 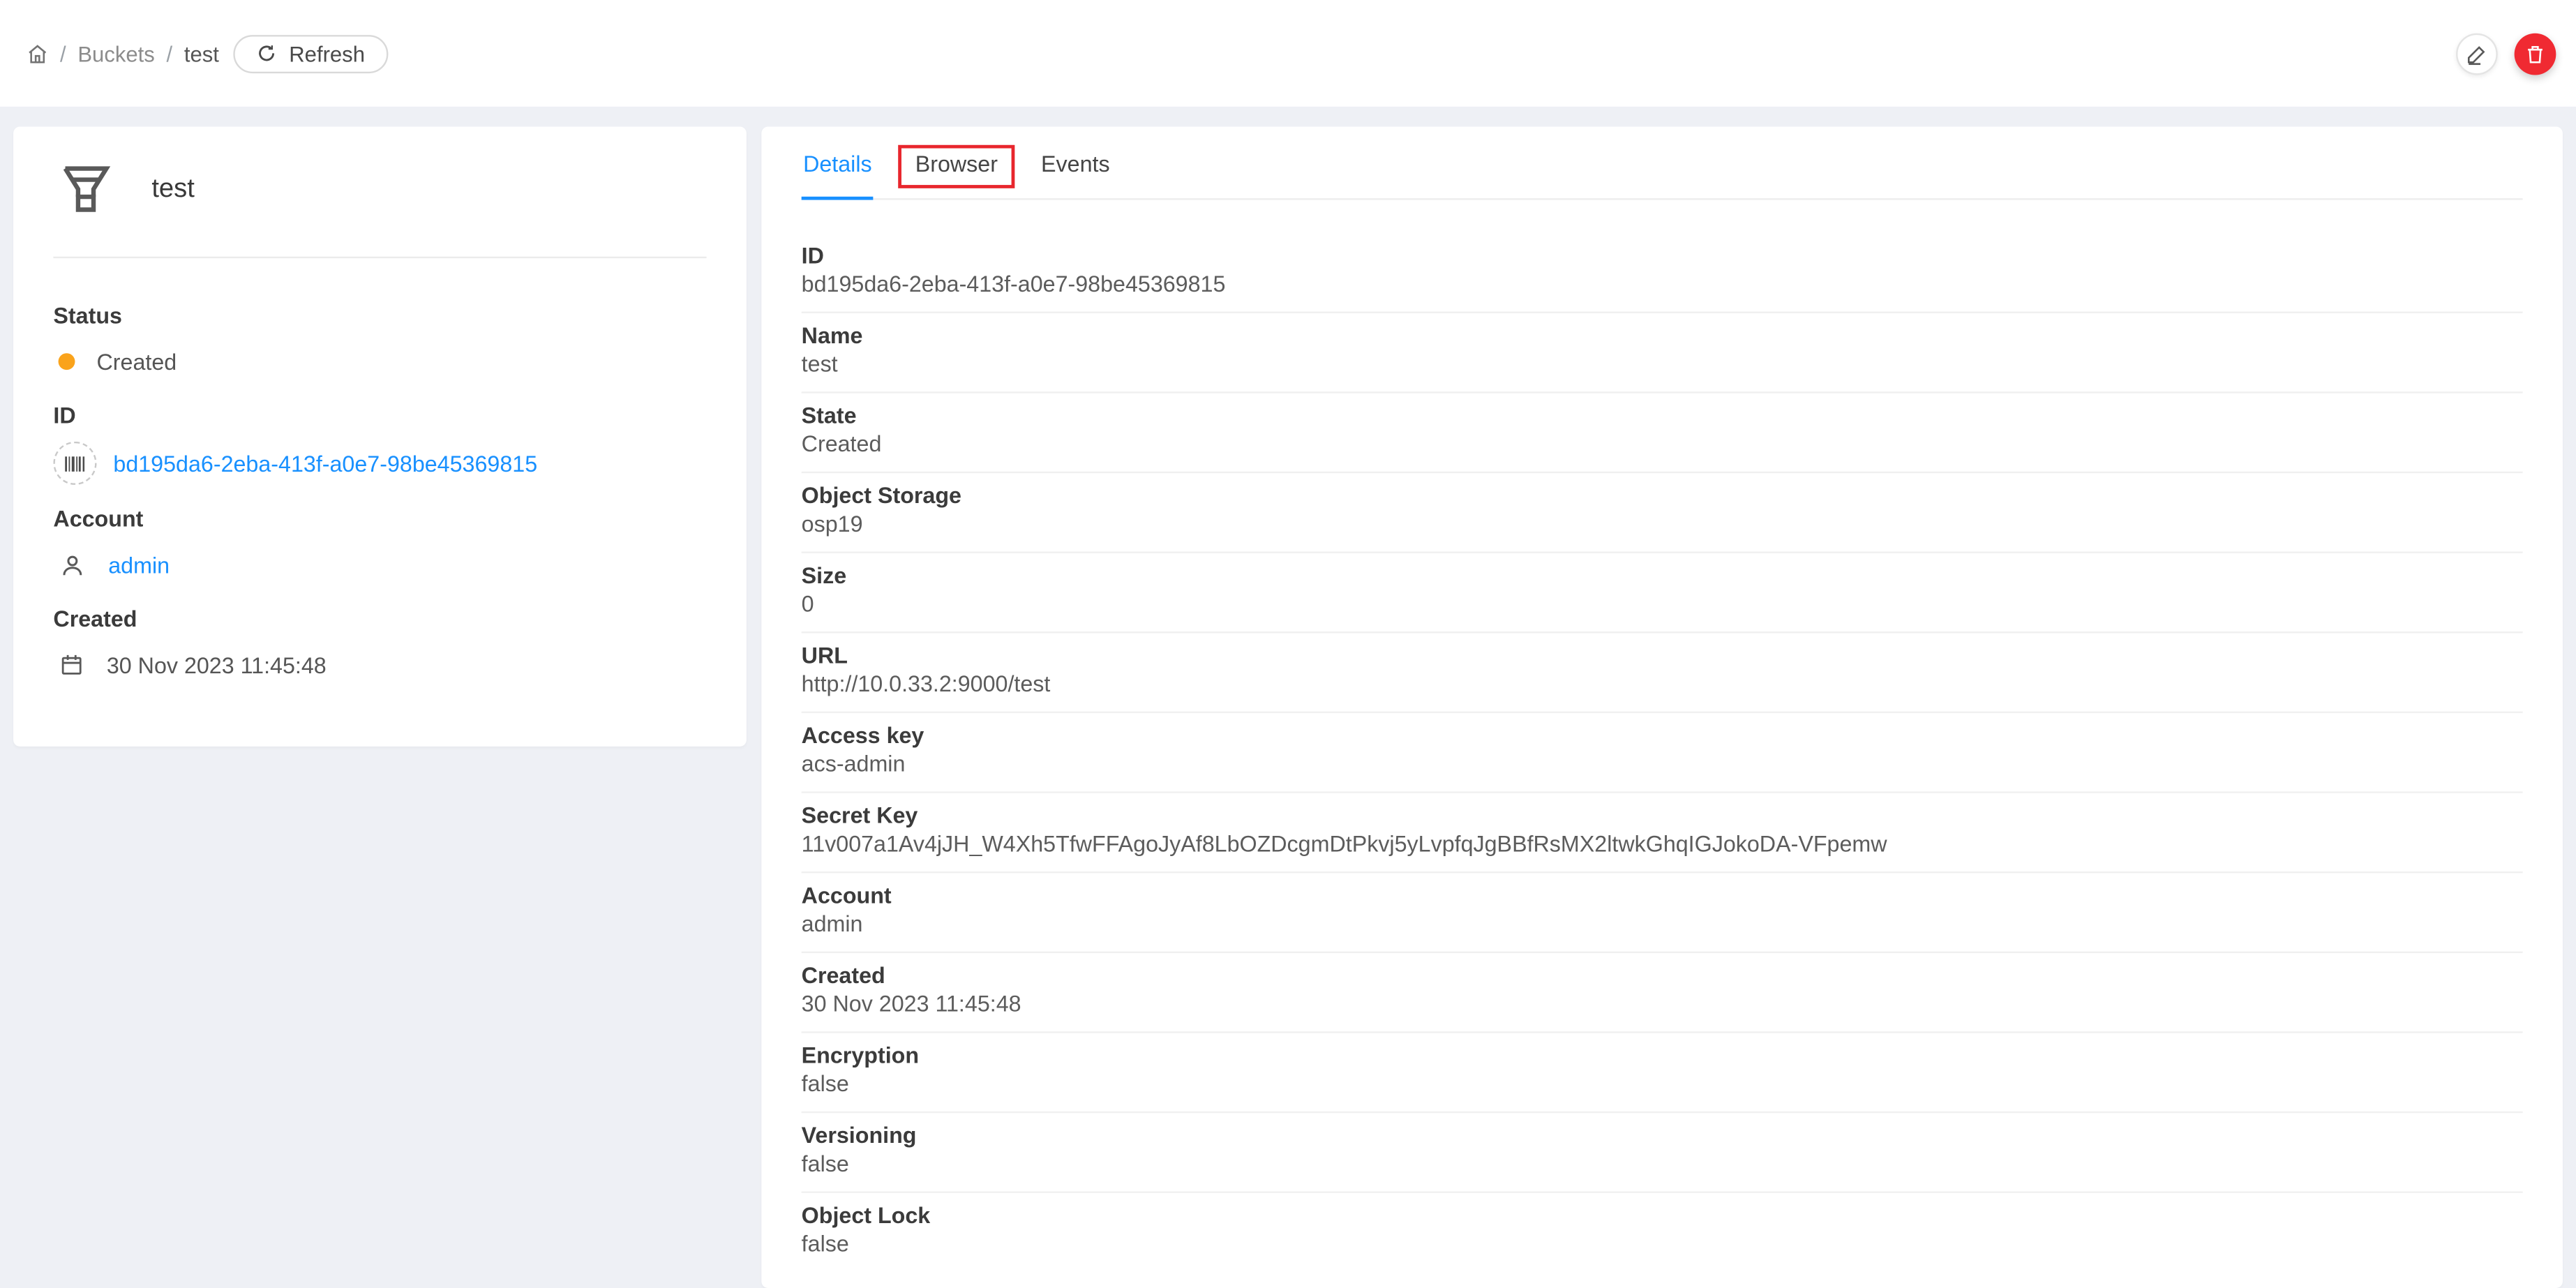 What do you see at coordinates (379, 189) in the screenshot?
I see `resource-header: test` at bounding box center [379, 189].